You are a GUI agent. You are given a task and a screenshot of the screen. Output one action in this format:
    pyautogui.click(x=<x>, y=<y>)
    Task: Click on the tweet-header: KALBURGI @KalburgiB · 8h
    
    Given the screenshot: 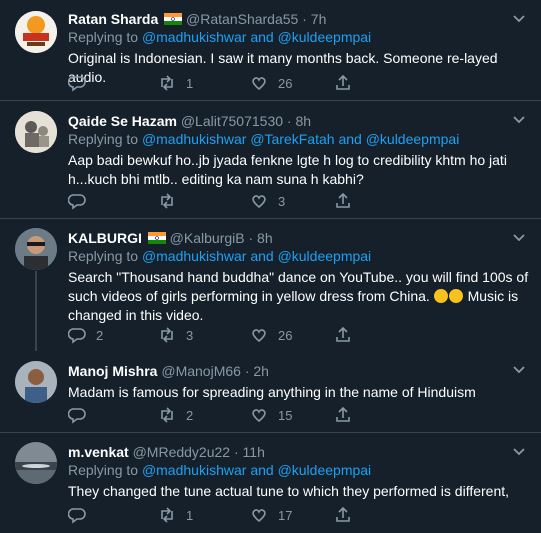 What is the action you would take?
    pyautogui.click(x=299, y=238)
    